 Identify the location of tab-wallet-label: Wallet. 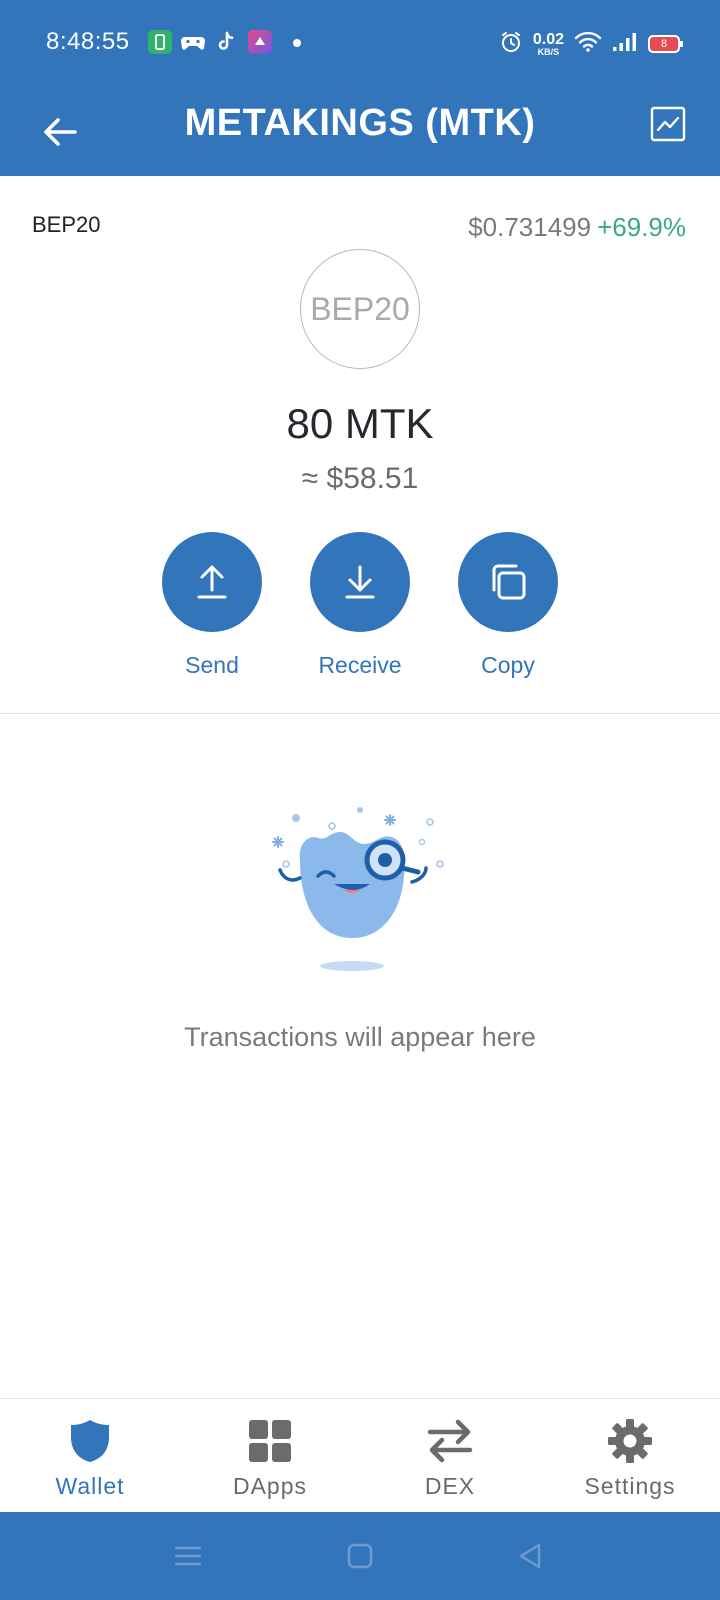
(90, 1486).